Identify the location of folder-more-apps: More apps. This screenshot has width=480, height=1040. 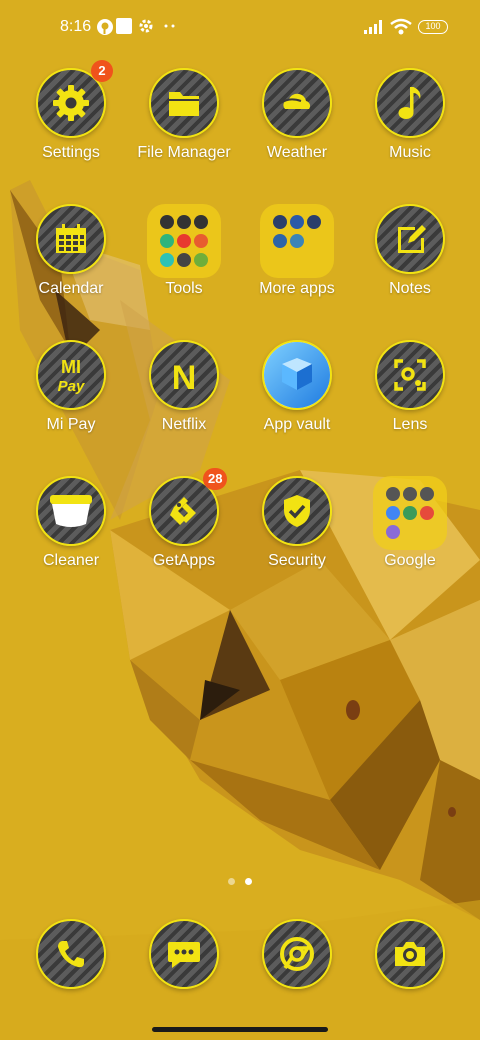
(297, 262).